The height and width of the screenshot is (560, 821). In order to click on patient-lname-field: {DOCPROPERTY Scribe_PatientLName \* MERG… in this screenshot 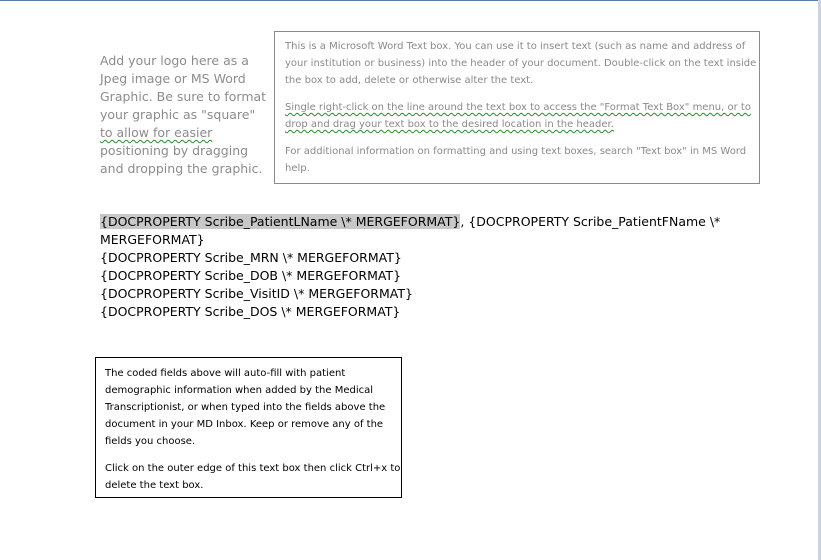, I will do `click(280, 221)`.